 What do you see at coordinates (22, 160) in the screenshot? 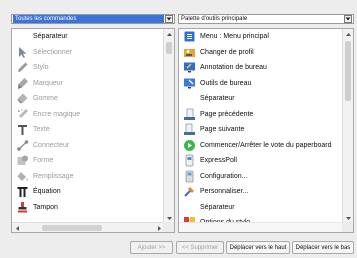
I see `shape-icon` at bounding box center [22, 160].